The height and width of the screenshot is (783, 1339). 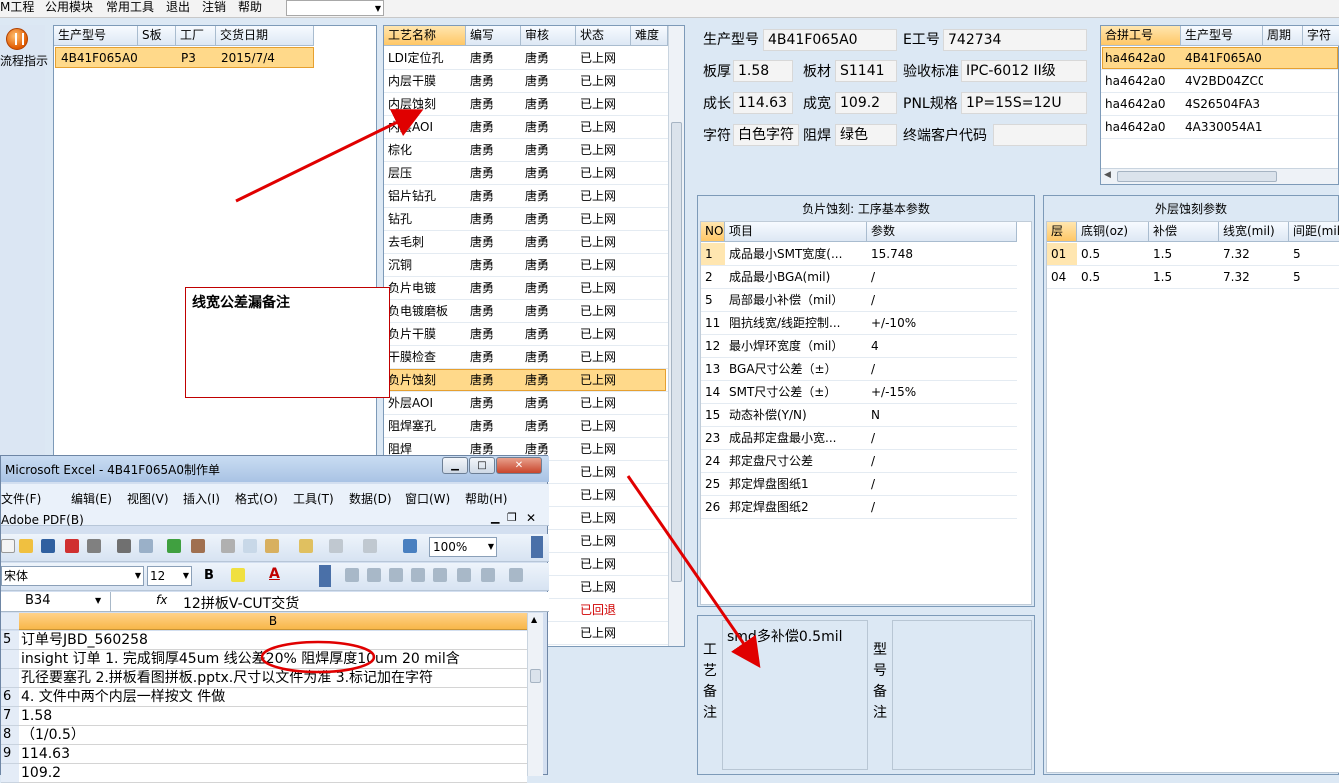 I want to click on acceptance-standard-field: IPC-6012 II级, so click(x=1024, y=71).